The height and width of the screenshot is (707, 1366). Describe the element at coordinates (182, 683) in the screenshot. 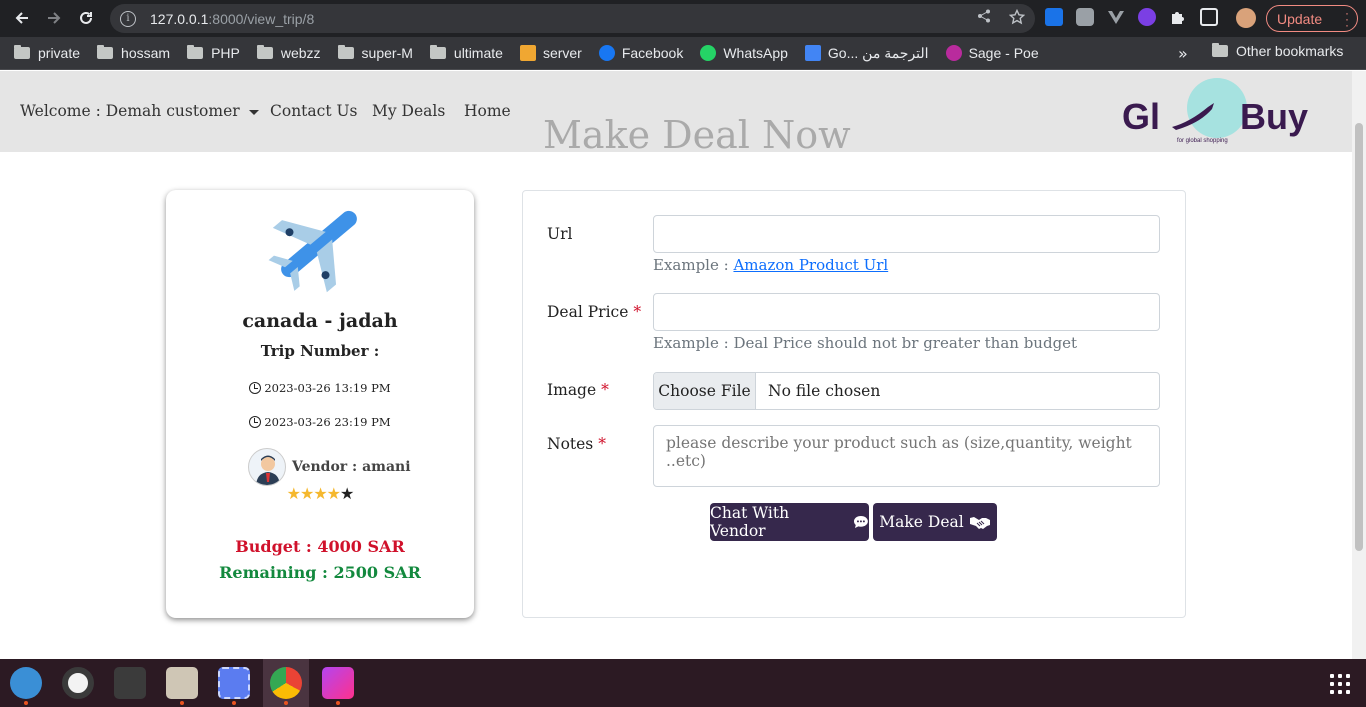

I see `files-icon` at that location.